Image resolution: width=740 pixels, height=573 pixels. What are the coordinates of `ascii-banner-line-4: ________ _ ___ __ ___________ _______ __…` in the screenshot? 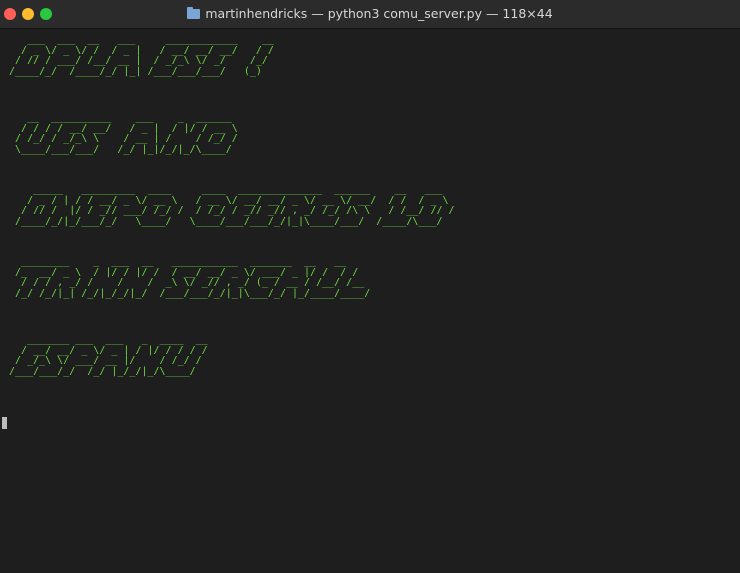 It's located at (193, 277).